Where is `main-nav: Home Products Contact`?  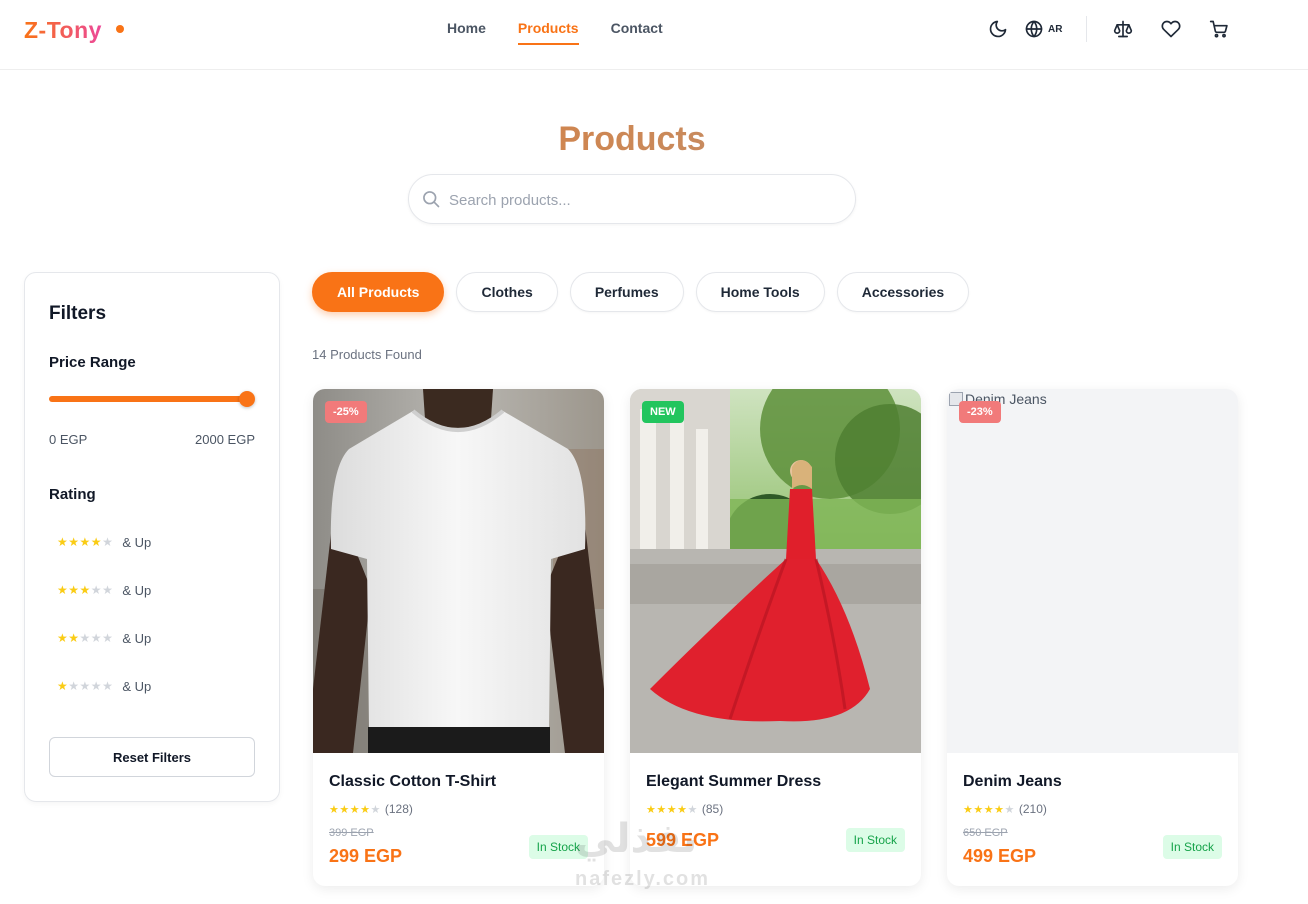 main-nav: Home Products Contact is located at coordinates (555, 32).